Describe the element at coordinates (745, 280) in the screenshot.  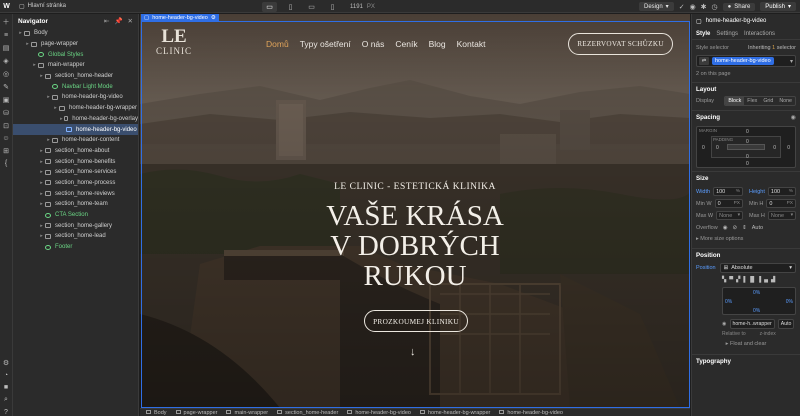
I see `preset-left-icon: ▌` at that location.